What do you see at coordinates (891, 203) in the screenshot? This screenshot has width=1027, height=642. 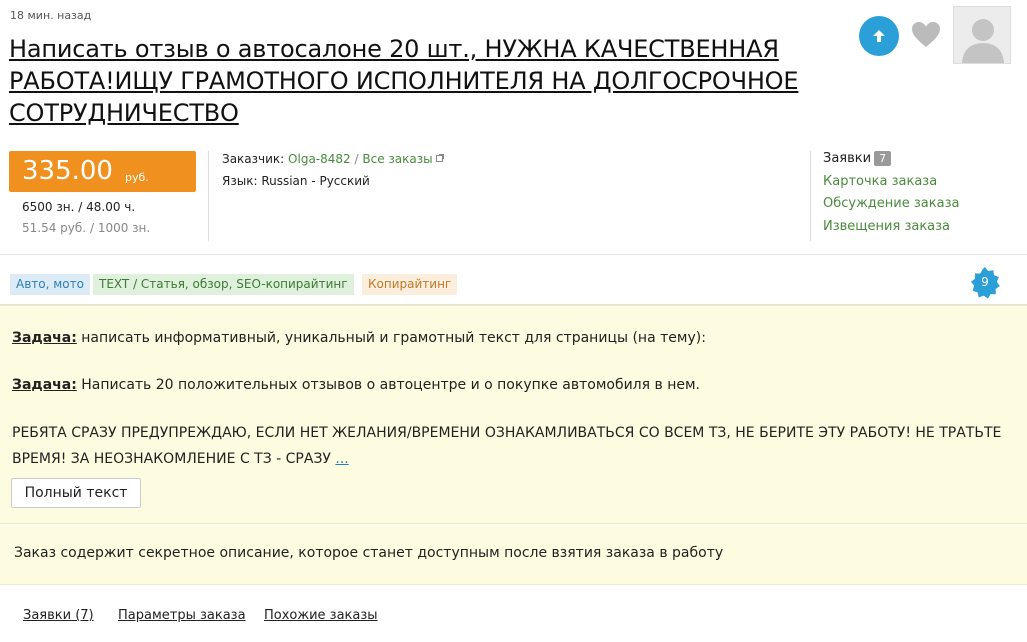 I see `order-discussion-link: Обсуждение заказа` at bounding box center [891, 203].